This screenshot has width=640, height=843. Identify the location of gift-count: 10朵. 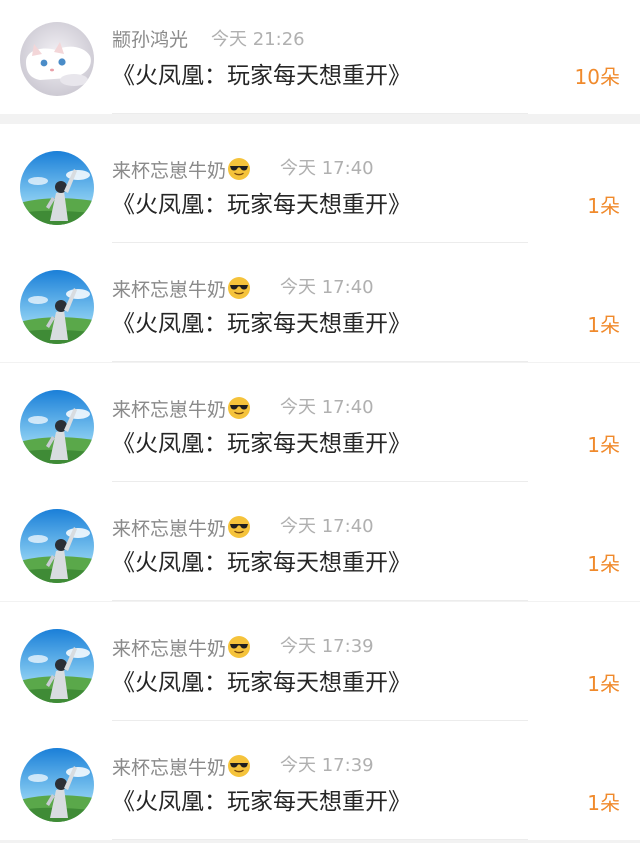
(597, 77).